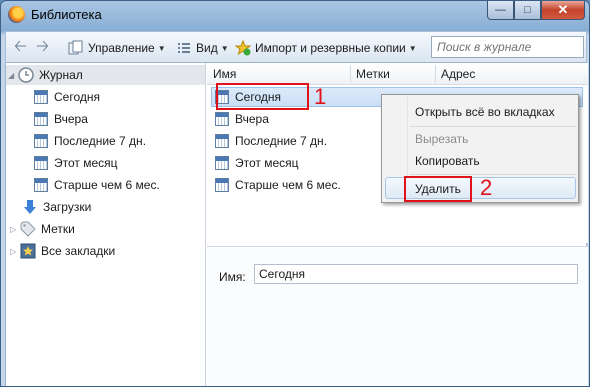  I want to click on sidebar-item-label: Этот месяц, so click(86, 163).